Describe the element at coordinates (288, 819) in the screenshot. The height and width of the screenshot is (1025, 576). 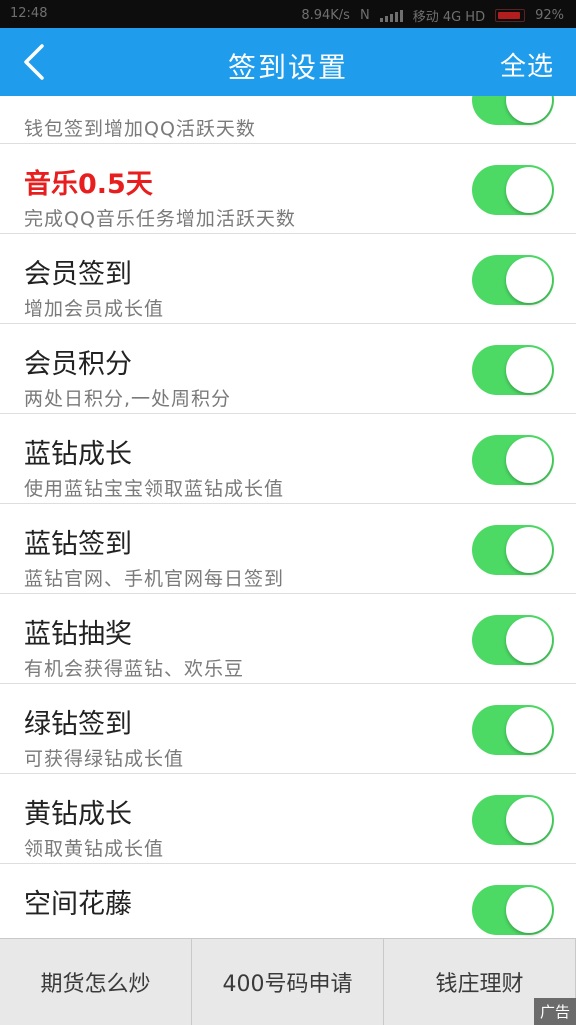
I see `list-item: 黄钻成长领取黄钻成长值` at that location.